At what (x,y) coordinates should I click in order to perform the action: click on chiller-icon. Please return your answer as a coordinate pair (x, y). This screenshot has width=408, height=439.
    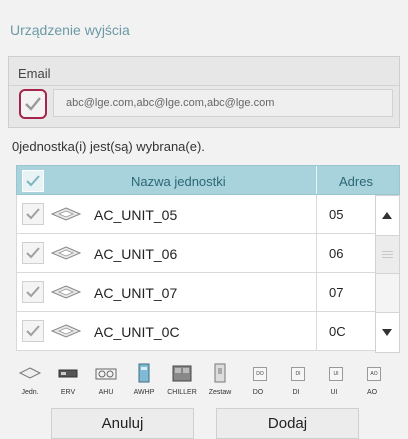
    Looking at the image, I should click on (182, 373).